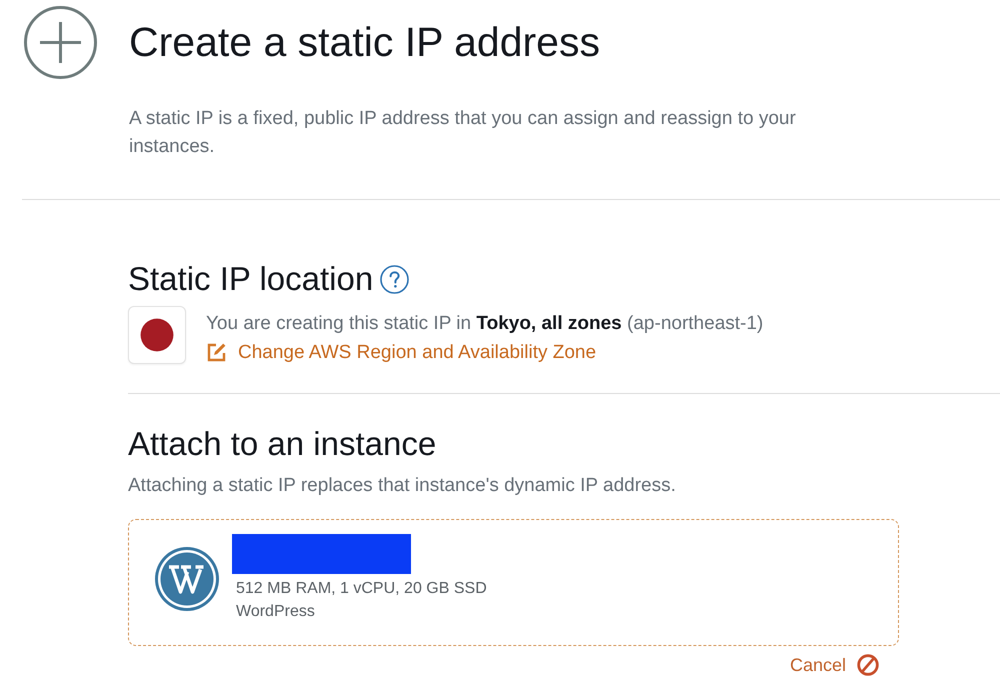 The height and width of the screenshot is (695, 1000). Describe the element at coordinates (60, 42) in the screenshot. I see `plus-circle-icon` at that location.